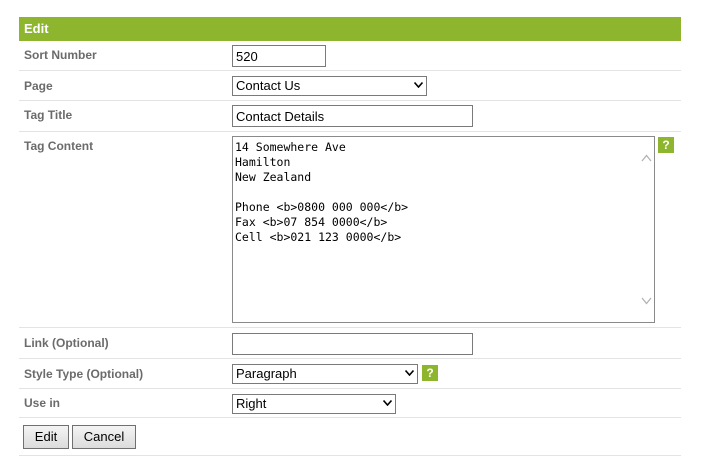 This screenshot has height=467, width=701. I want to click on edit-button: Edit, so click(46, 437).